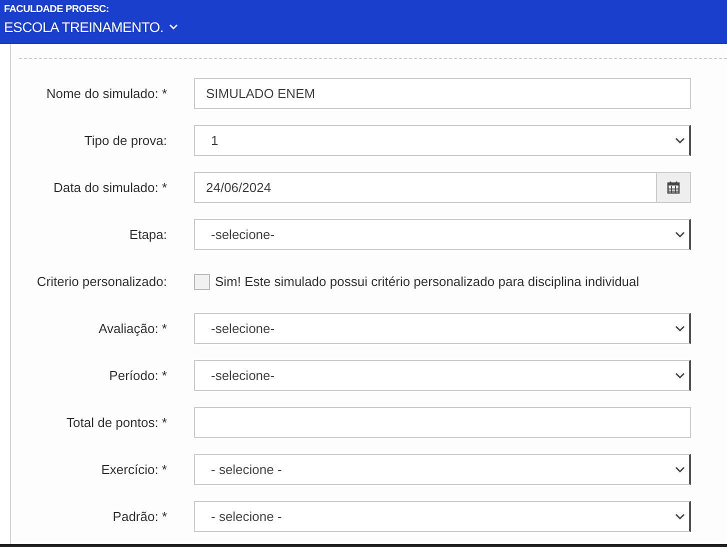 The image size is (727, 547). Describe the element at coordinates (147, 234) in the screenshot. I see `field-label: Etapa:` at that location.